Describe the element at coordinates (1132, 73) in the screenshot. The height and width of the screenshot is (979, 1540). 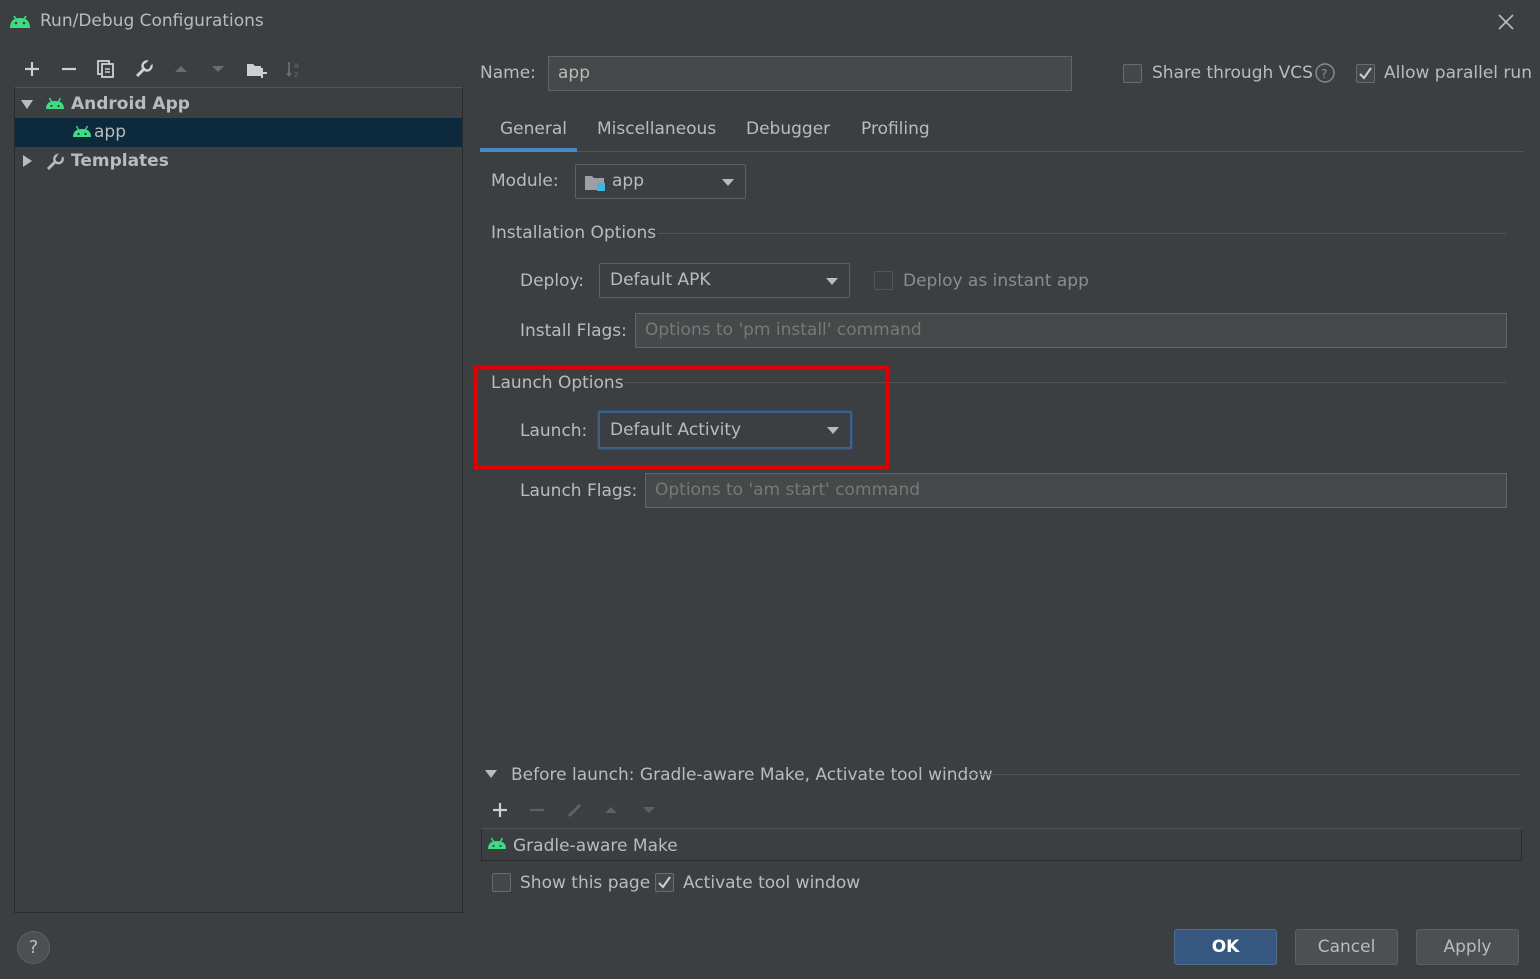
I see `share-vcs-checkbox` at that location.